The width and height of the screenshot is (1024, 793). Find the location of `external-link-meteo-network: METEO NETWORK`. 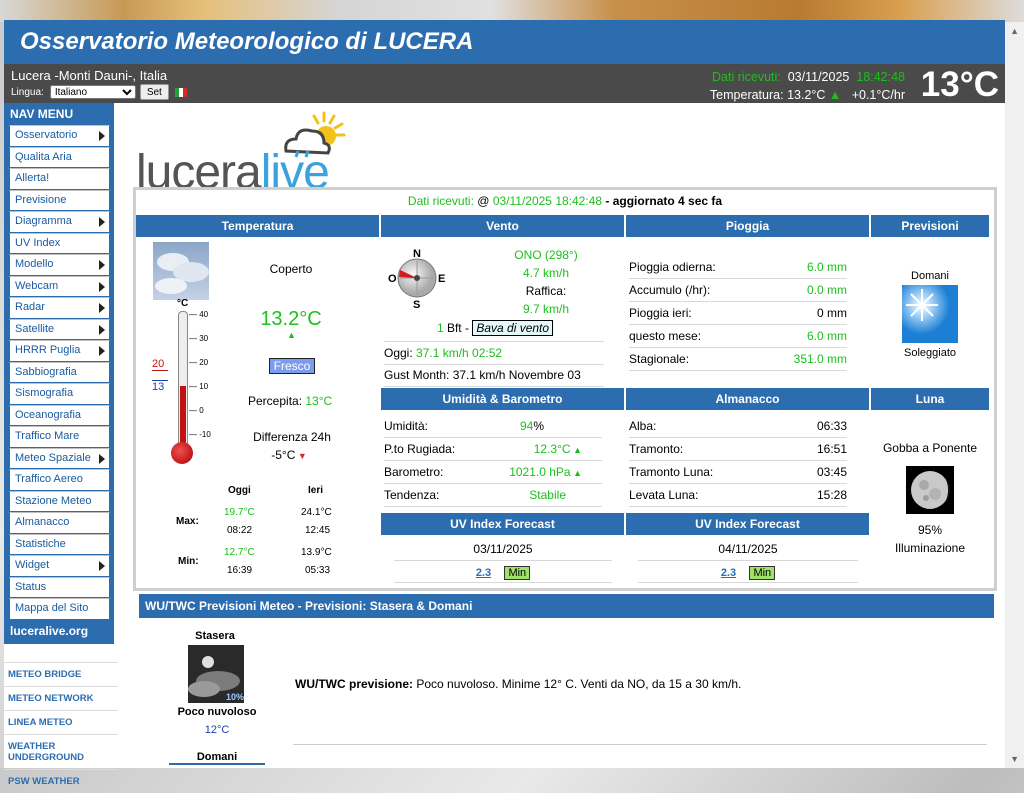

external-link-meteo-network: METEO NETWORK is located at coordinates (61, 697).